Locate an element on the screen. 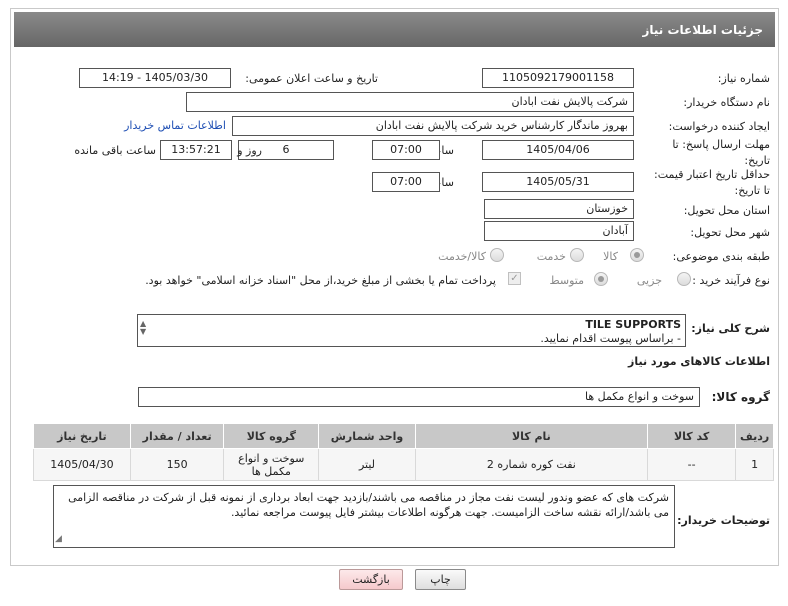  remaining-label: ساعت باقی مانده is located at coordinates (115, 150).